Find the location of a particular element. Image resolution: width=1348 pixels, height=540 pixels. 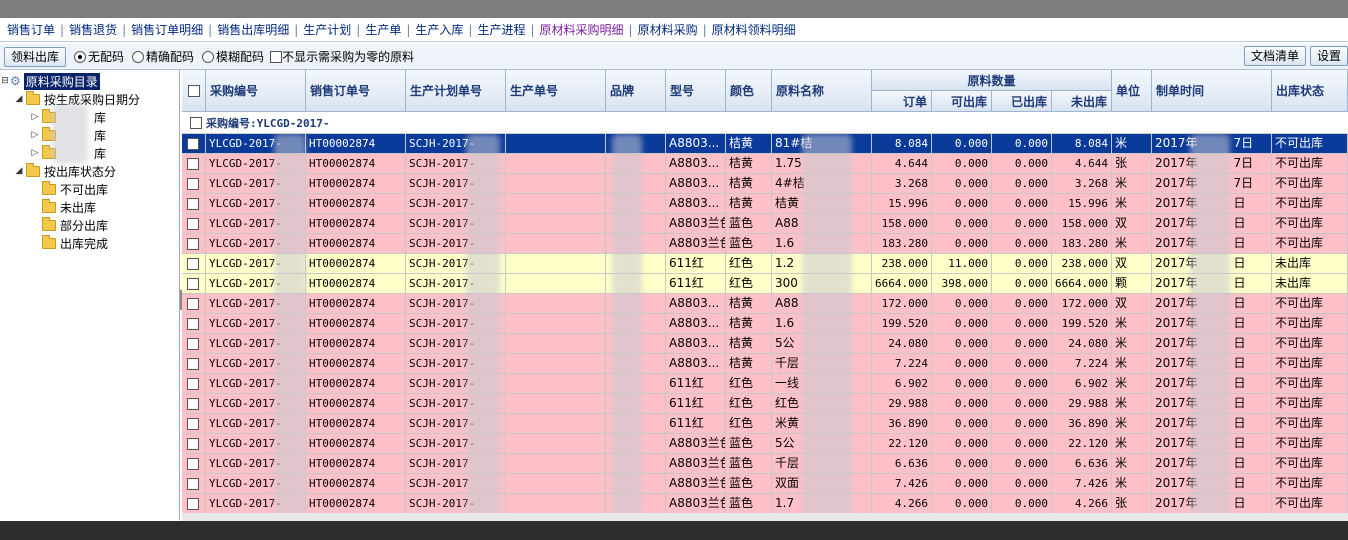

header-qty-order: 订单 is located at coordinates (902, 101).